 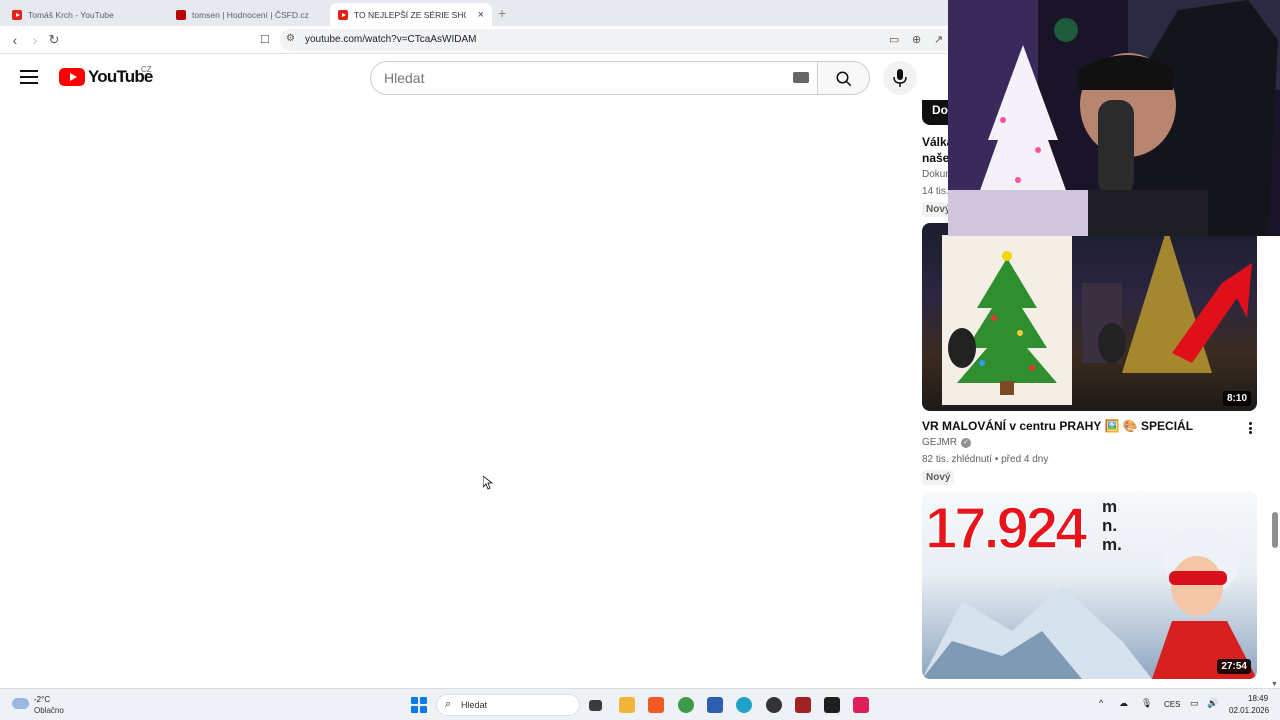 I want to click on voicemeeter-icon, so click(x=803, y=705).